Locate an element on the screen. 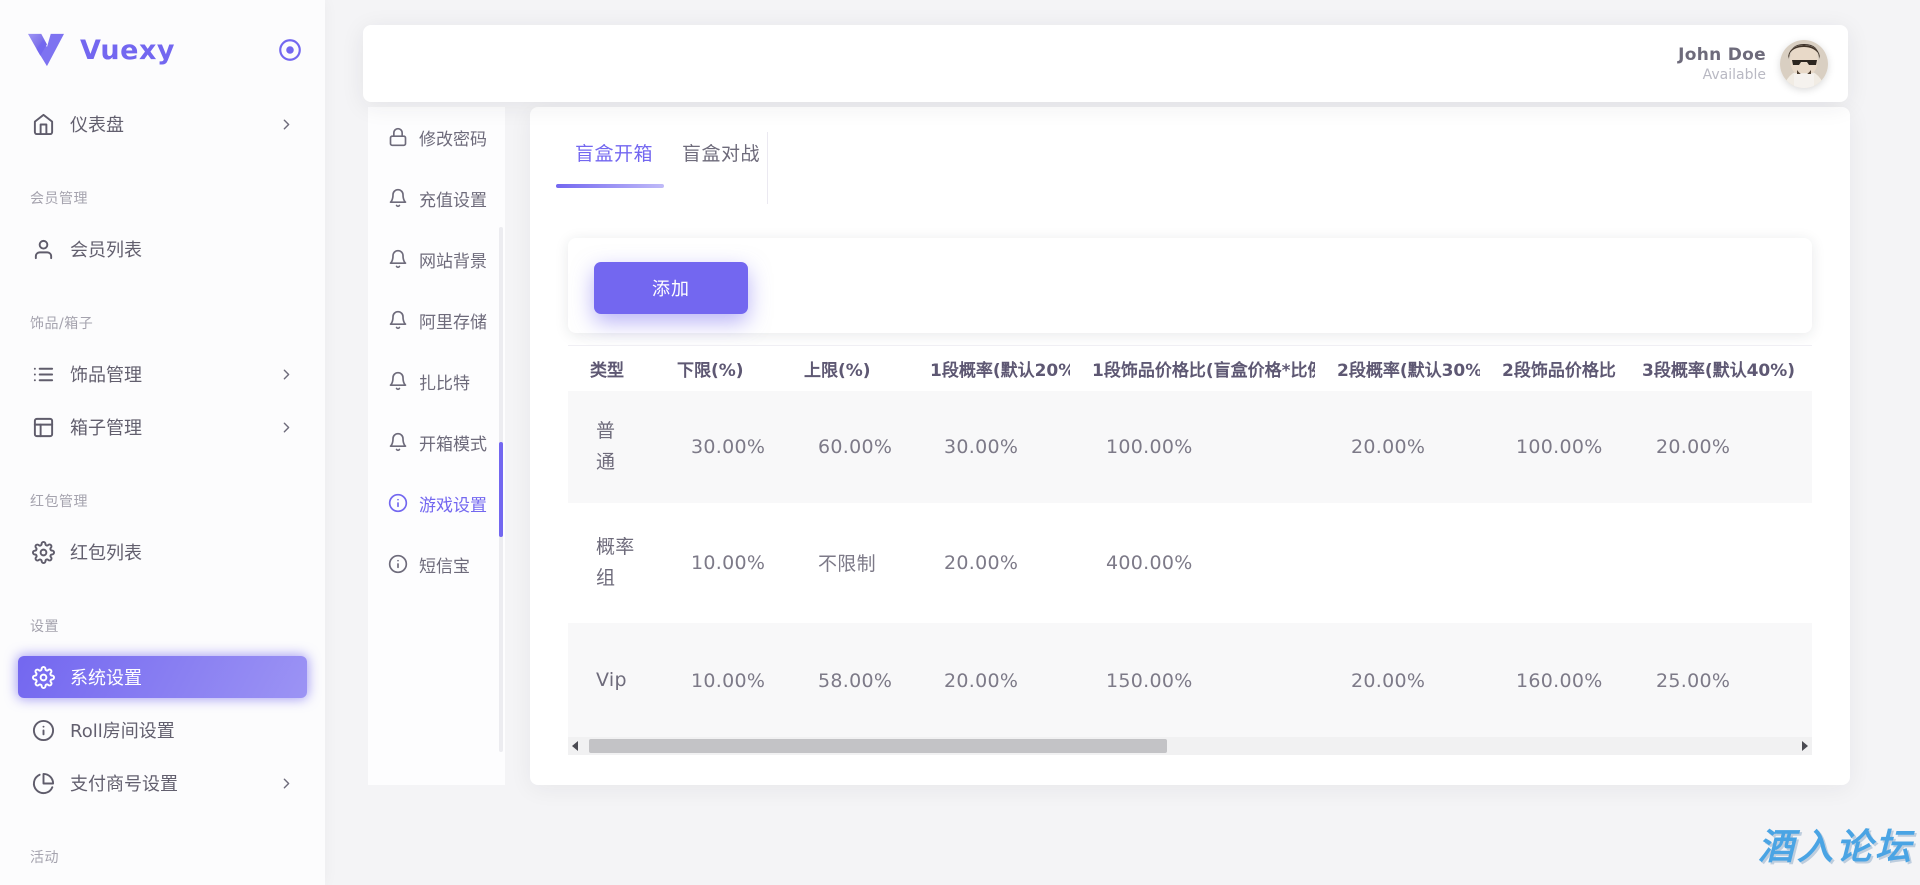 The image size is (1920, 885). submenu-item-smsbao: 短信宝 is located at coordinates (436, 564).